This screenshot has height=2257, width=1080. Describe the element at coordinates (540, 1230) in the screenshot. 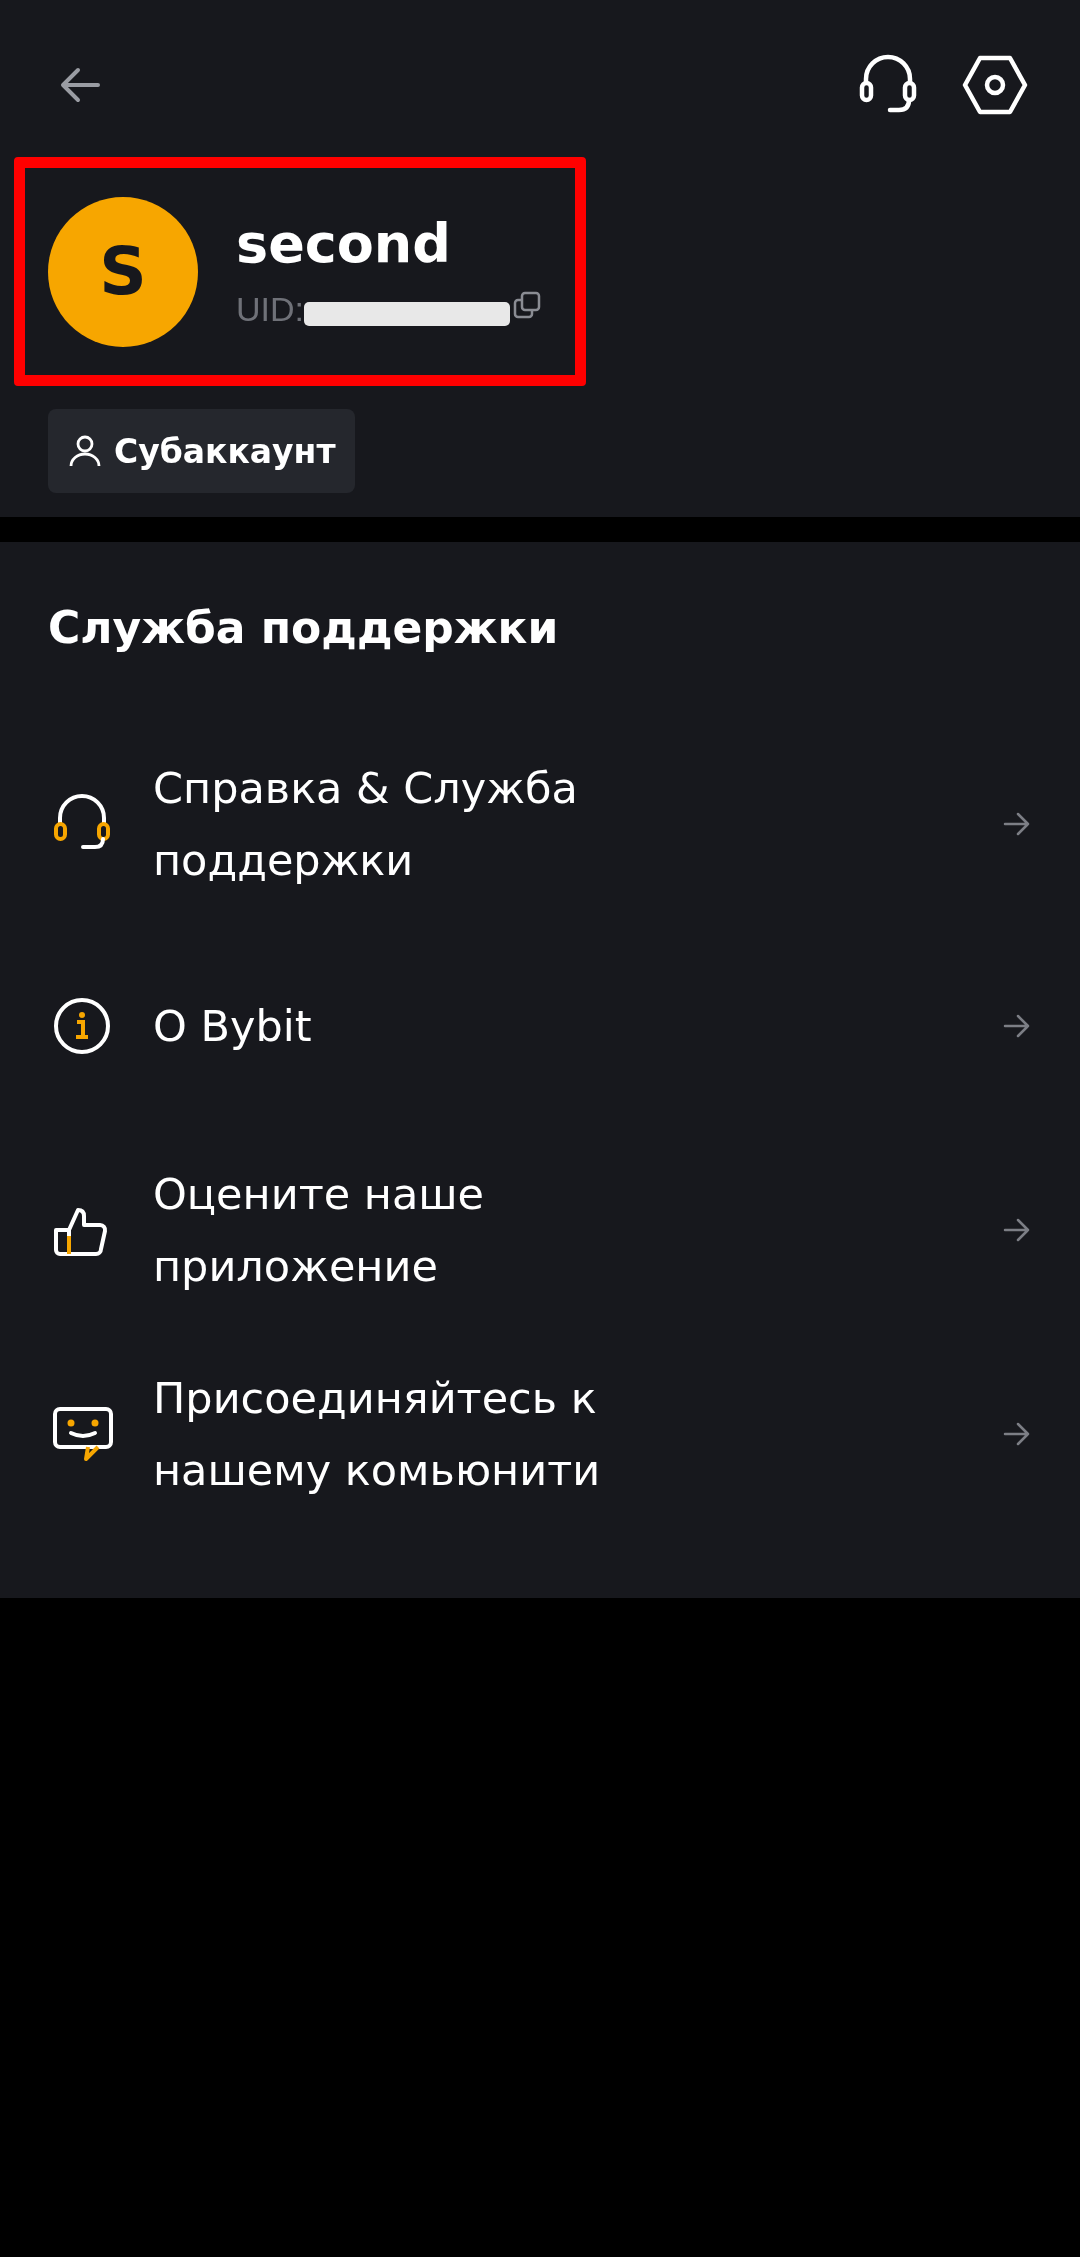

I see `menu-item: Оцените наше приложение` at that location.